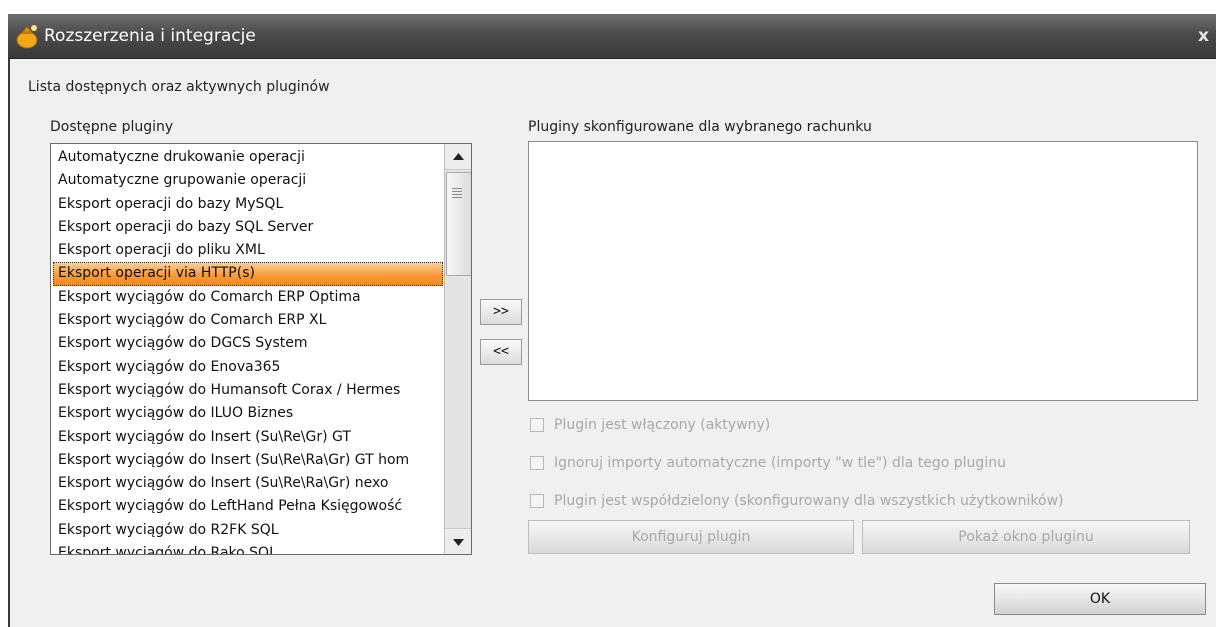 This screenshot has height=627, width=1216. I want to click on arrow-up-icon, so click(458, 156).